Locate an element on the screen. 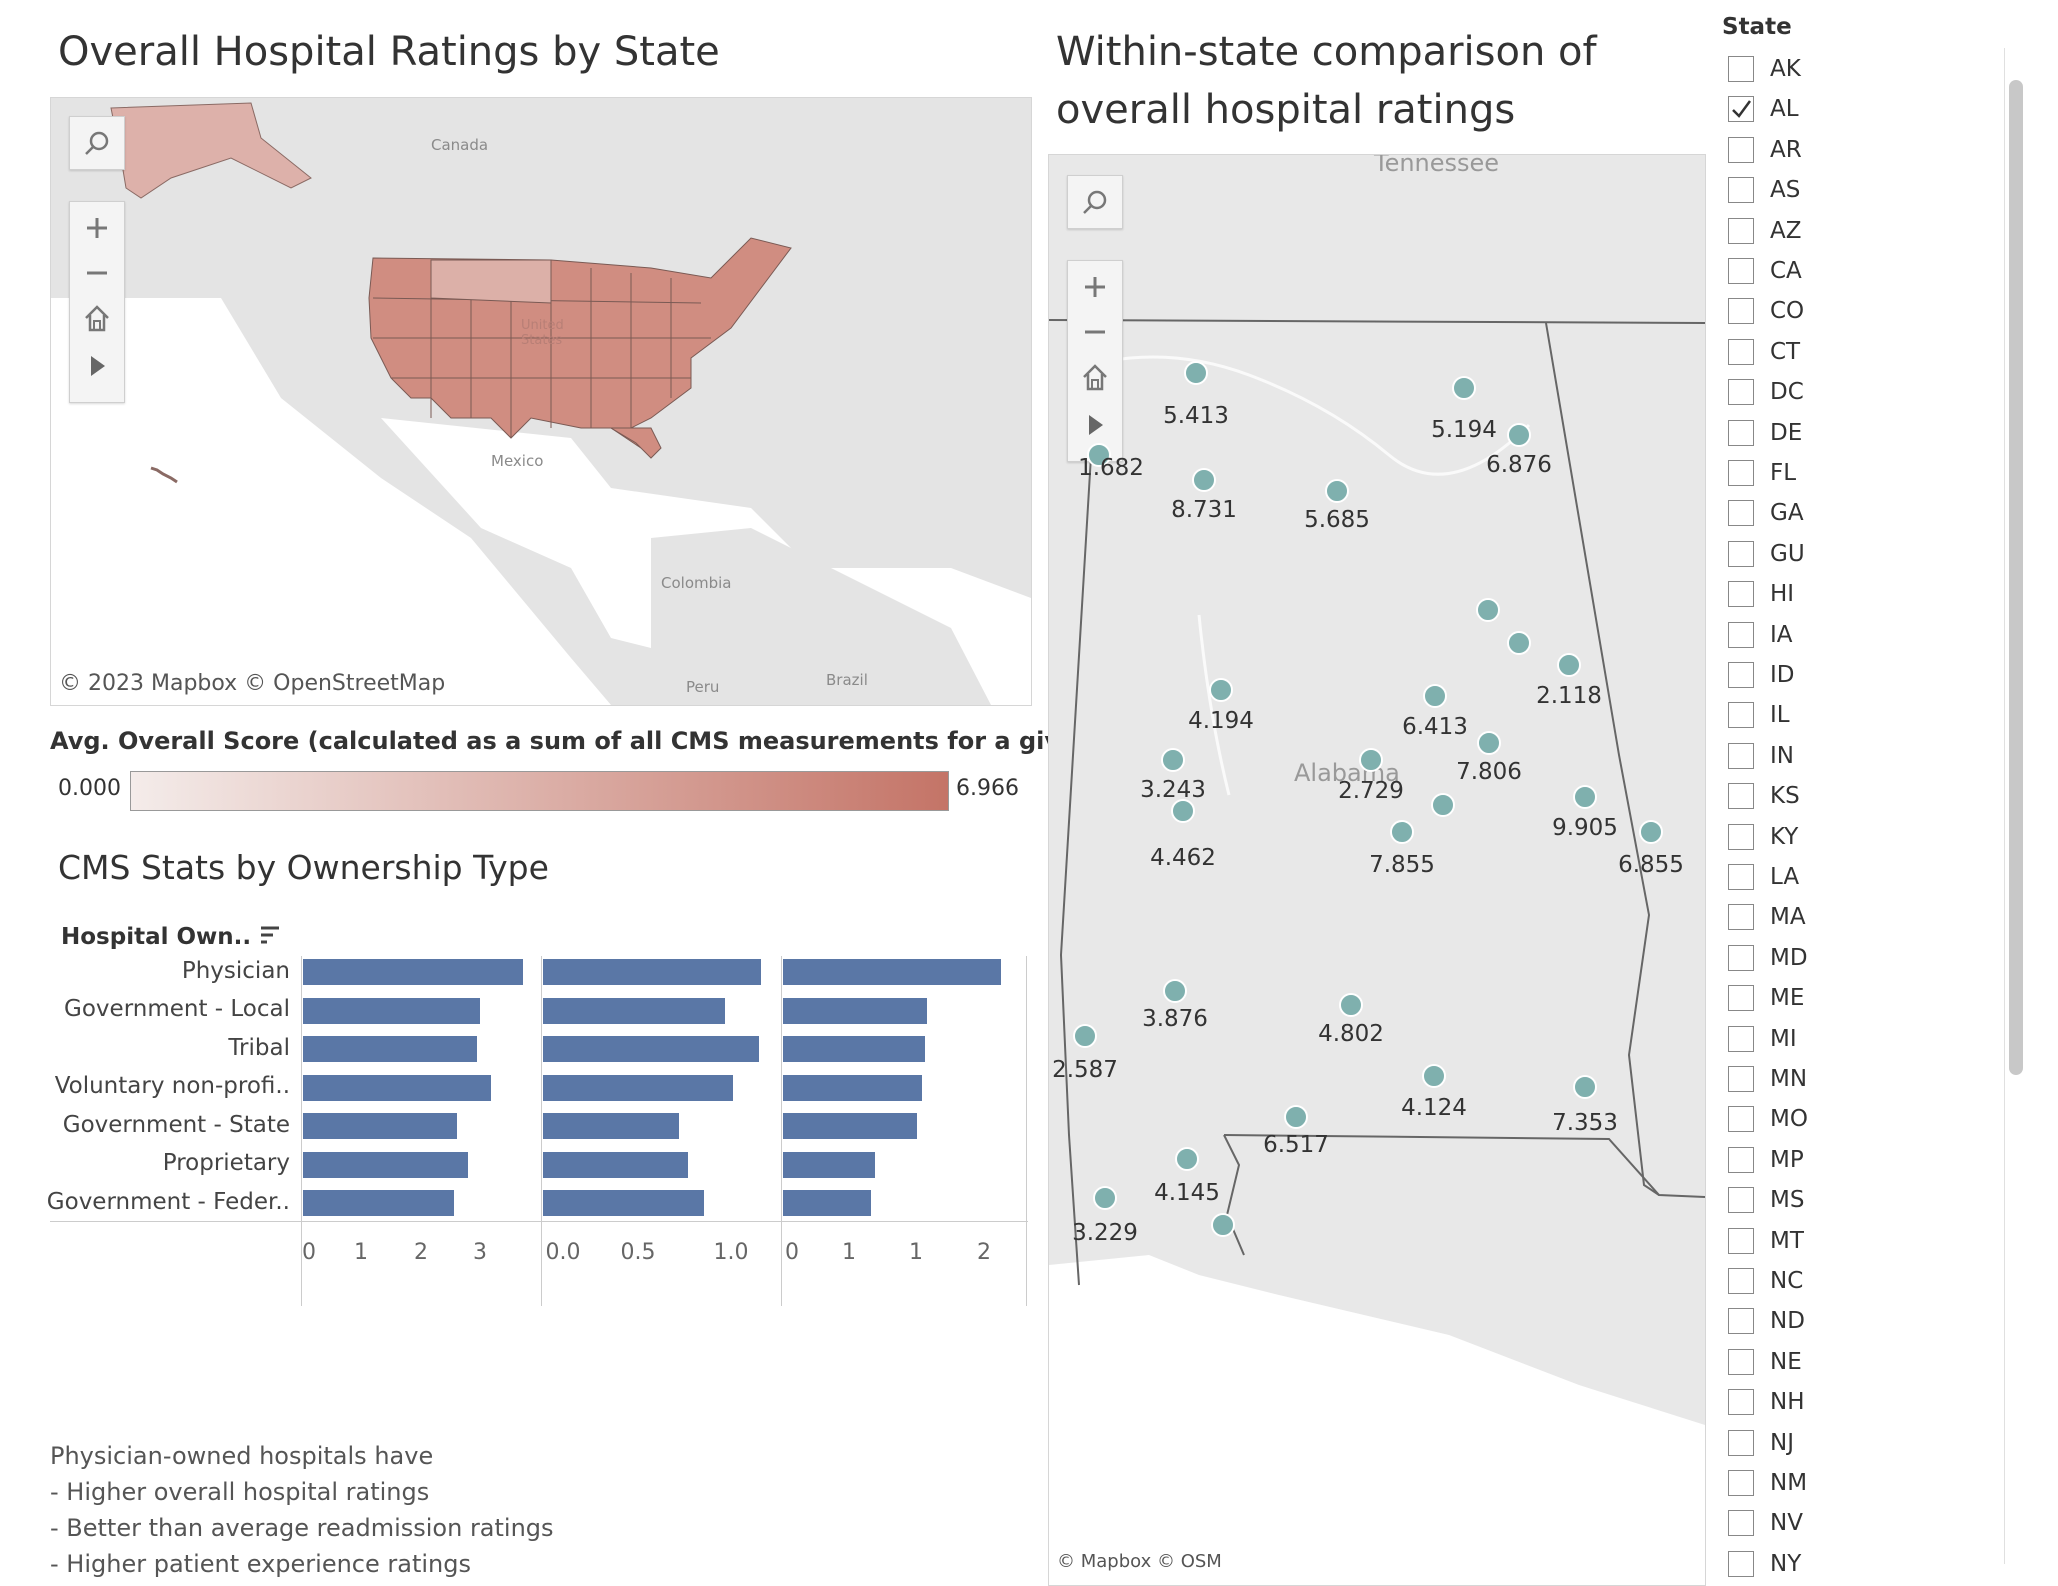 This screenshot has height=1586, width=2058. state-filter-item: CA is located at coordinates (1765, 271).